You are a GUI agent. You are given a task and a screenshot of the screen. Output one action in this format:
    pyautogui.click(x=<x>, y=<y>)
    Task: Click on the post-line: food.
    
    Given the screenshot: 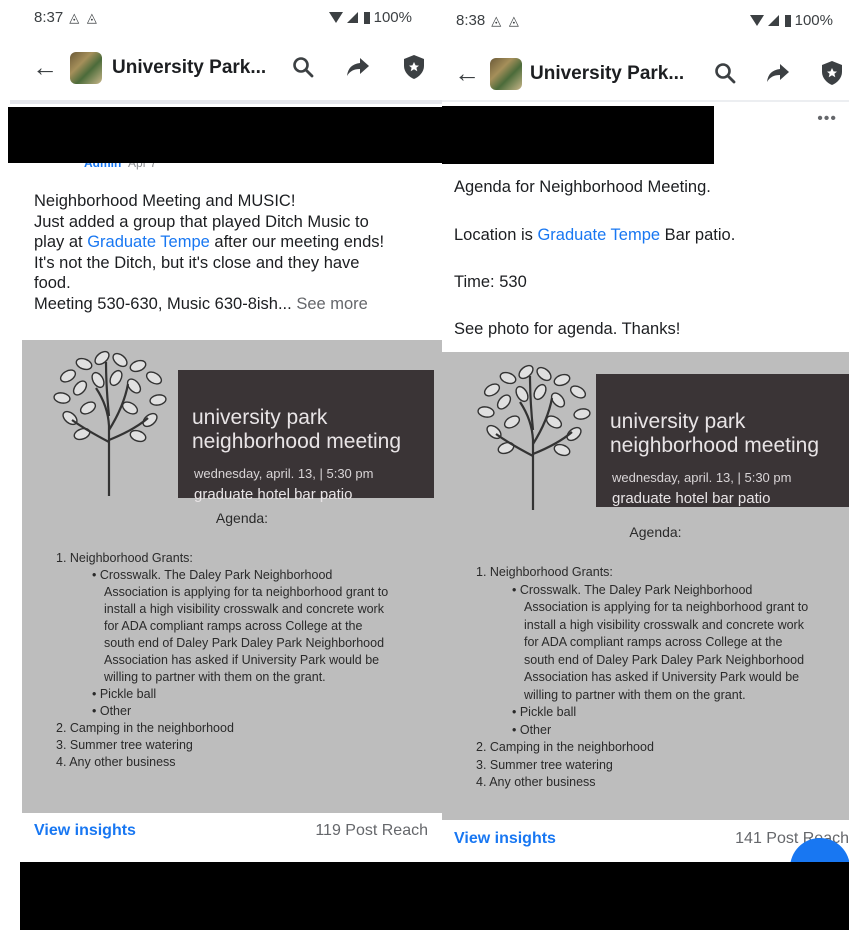 What is the action you would take?
    pyautogui.click(x=52, y=283)
    